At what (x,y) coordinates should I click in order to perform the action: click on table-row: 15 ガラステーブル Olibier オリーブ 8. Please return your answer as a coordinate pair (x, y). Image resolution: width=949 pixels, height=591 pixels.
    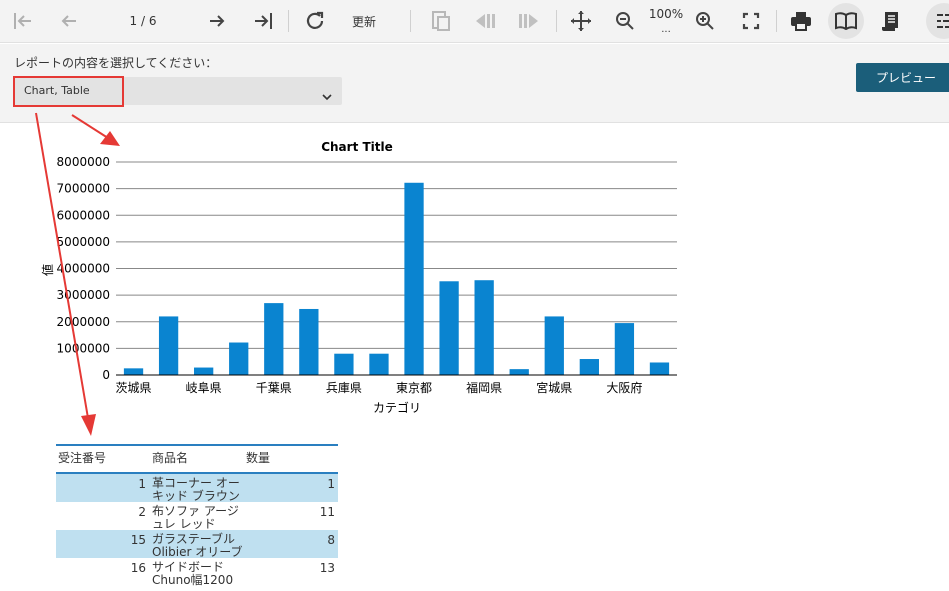
    Looking at the image, I should click on (197, 544).